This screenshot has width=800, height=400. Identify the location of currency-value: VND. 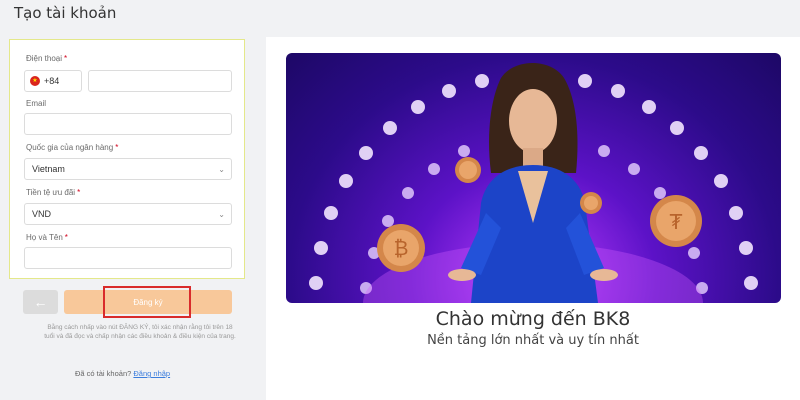
(42, 214).